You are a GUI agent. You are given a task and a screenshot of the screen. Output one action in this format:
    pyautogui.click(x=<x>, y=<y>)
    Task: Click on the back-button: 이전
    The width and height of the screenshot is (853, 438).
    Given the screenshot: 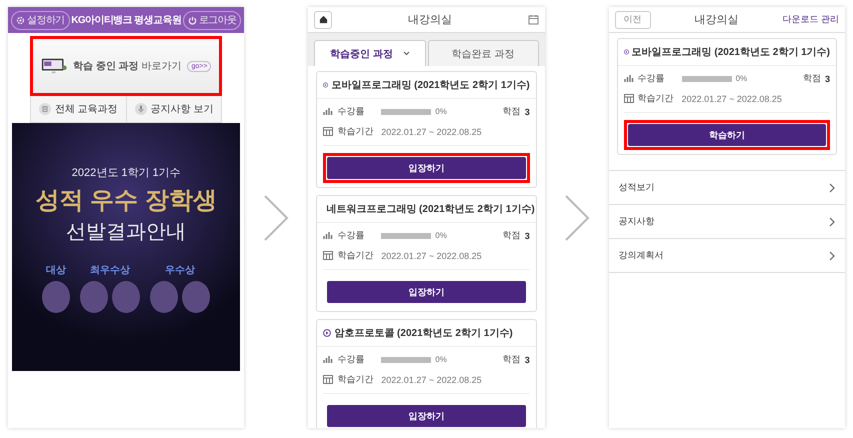 What is the action you would take?
    pyautogui.click(x=632, y=19)
    